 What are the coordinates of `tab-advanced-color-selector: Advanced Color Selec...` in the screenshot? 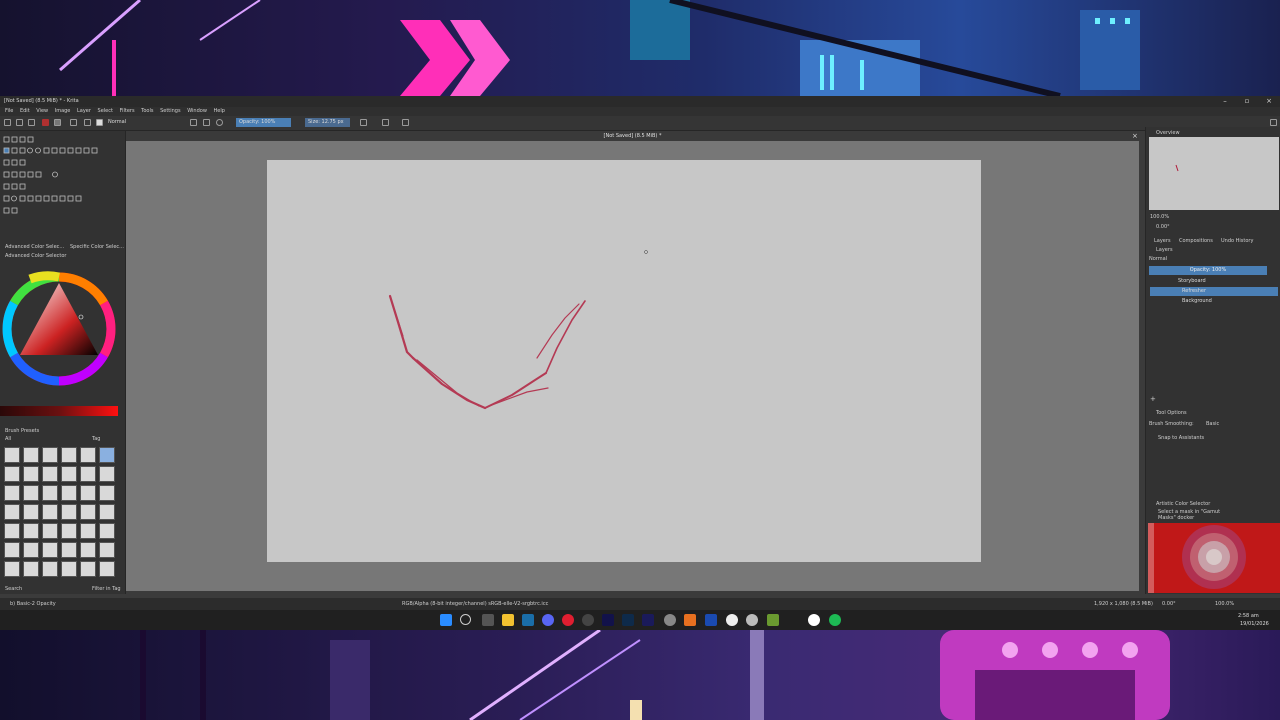 It's located at (34, 247).